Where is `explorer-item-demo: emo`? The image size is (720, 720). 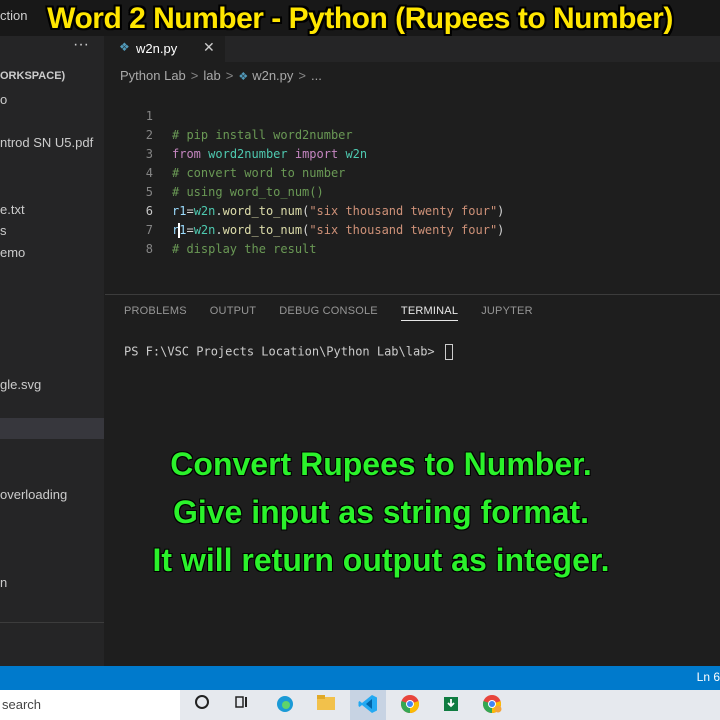 explorer-item-demo: emo is located at coordinates (12, 252).